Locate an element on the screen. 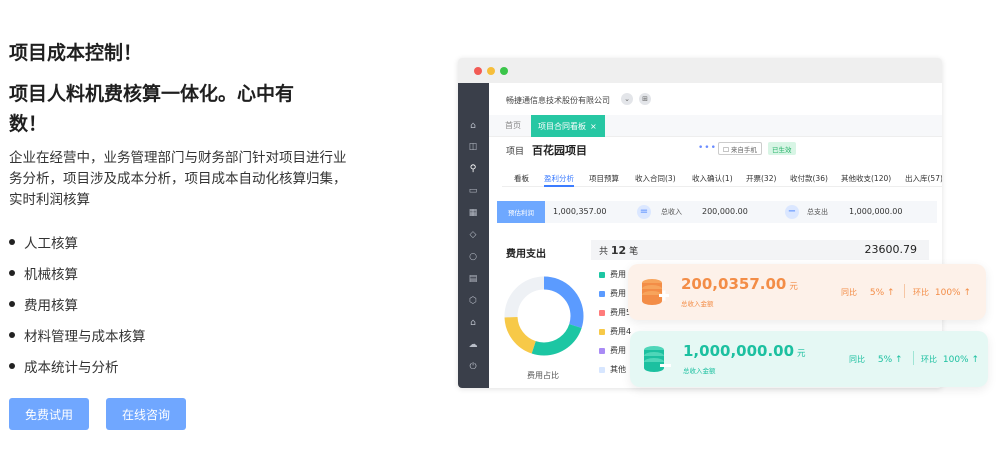  feature-item: 成本统计与分析 is located at coordinates (77, 365).